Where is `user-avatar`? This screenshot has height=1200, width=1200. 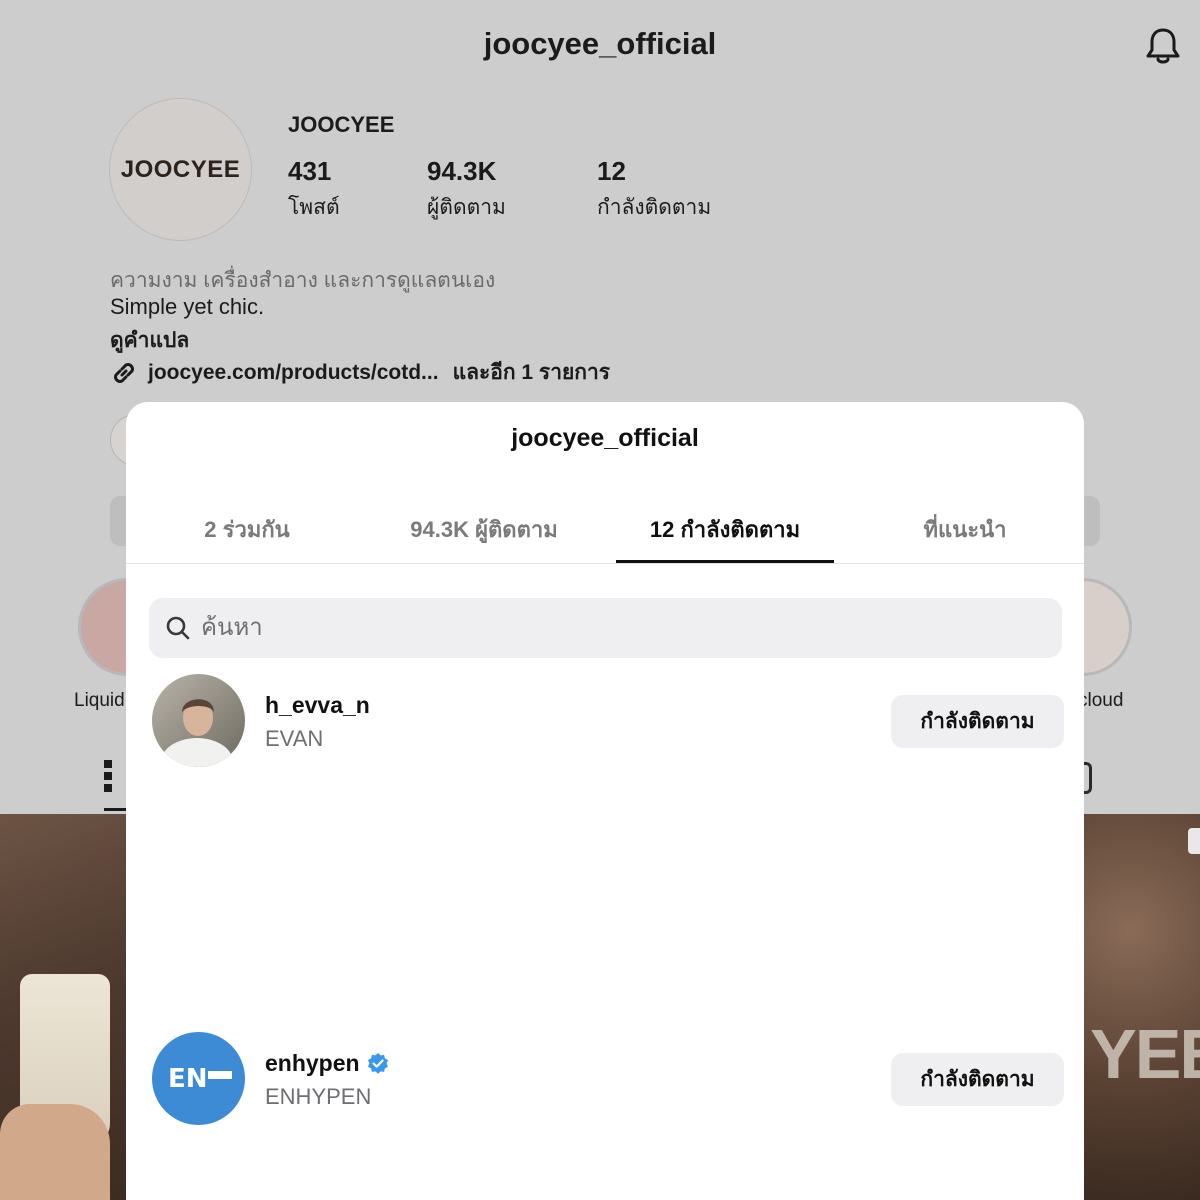 user-avatar is located at coordinates (198, 720).